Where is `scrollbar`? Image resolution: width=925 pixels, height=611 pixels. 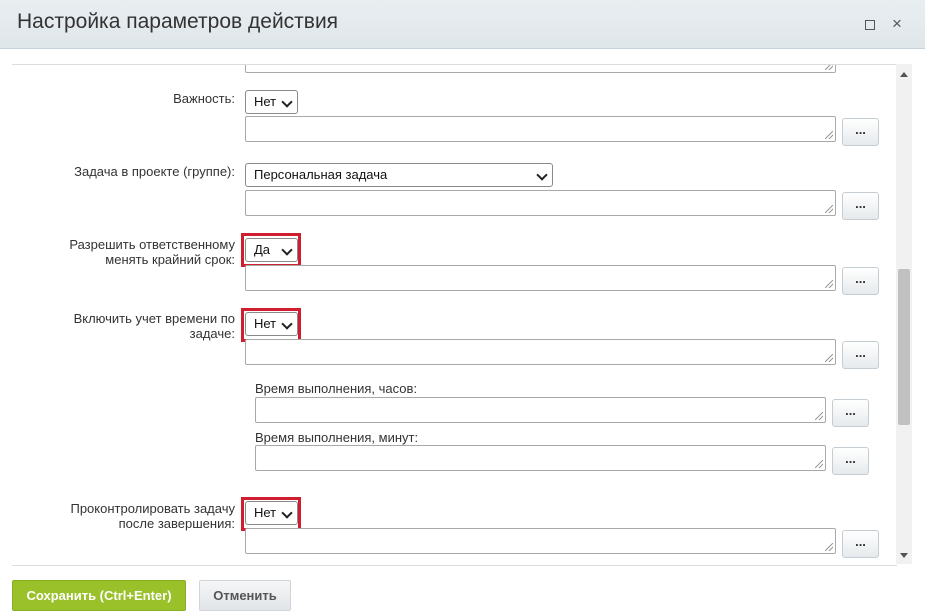
scrollbar is located at coordinates (904, 314).